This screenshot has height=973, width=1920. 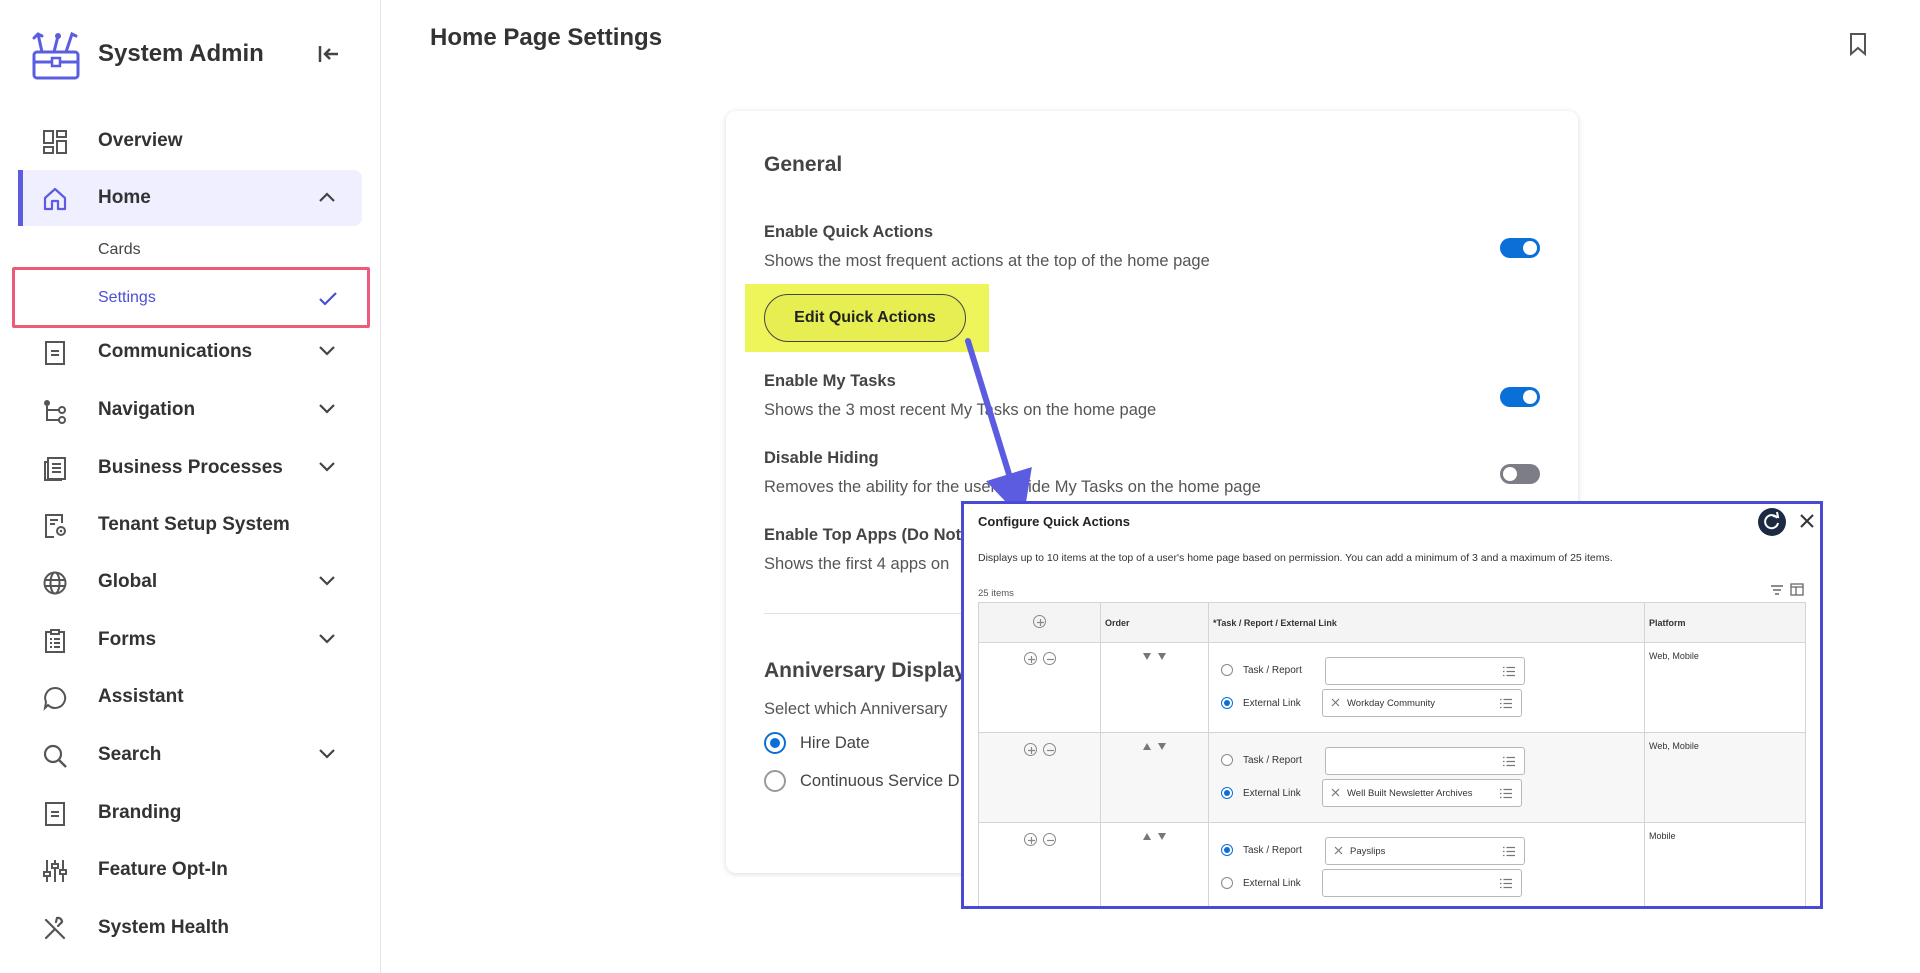 I want to click on sidebar-item-label: System Health, so click(x=163, y=927).